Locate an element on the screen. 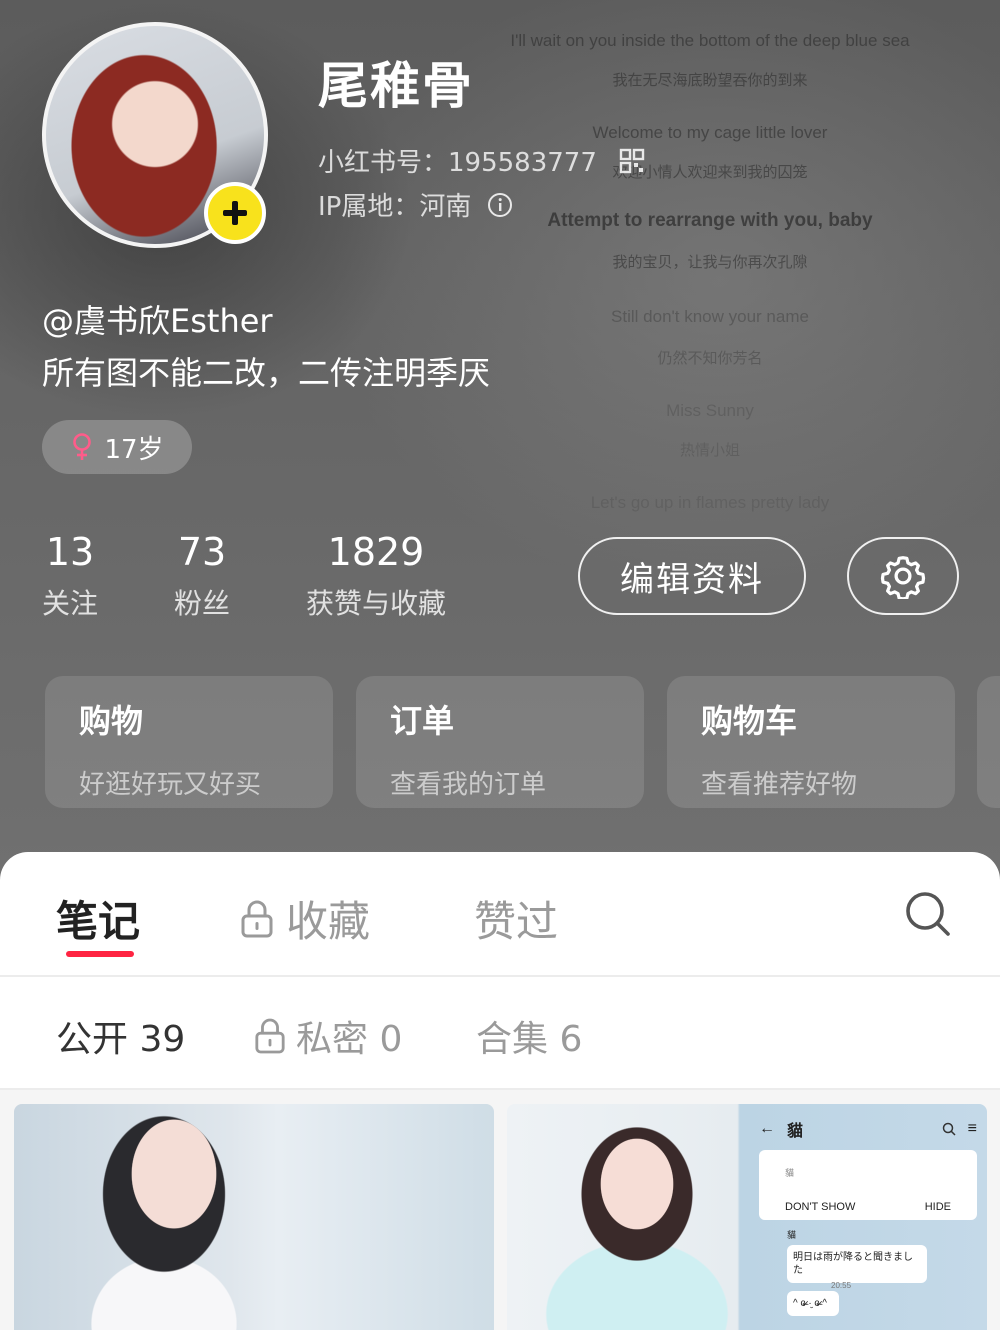 The width and height of the screenshot is (1000, 1330). notice-title: 貓 is located at coordinates (790, 1173).